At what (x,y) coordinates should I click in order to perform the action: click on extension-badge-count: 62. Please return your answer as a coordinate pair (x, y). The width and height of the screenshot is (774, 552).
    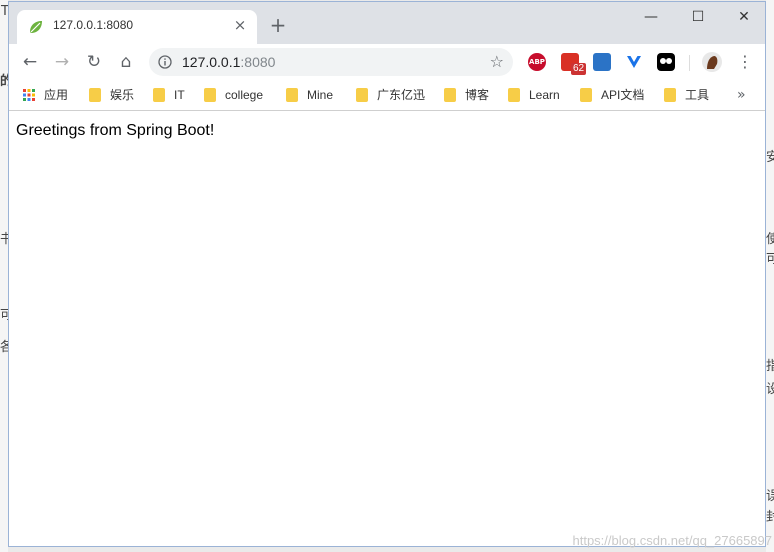
    Looking at the image, I should click on (579, 69).